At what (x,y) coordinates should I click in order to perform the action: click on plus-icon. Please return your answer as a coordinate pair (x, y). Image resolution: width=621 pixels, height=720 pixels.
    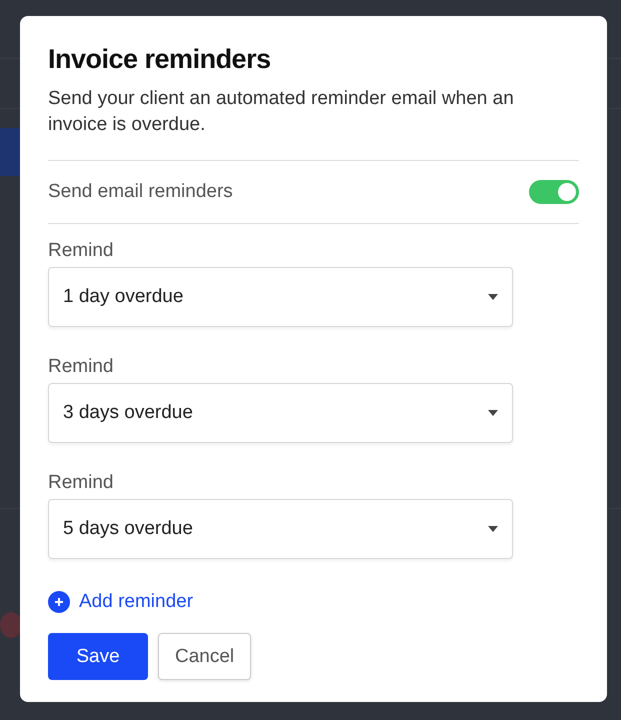
    Looking at the image, I should click on (59, 602).